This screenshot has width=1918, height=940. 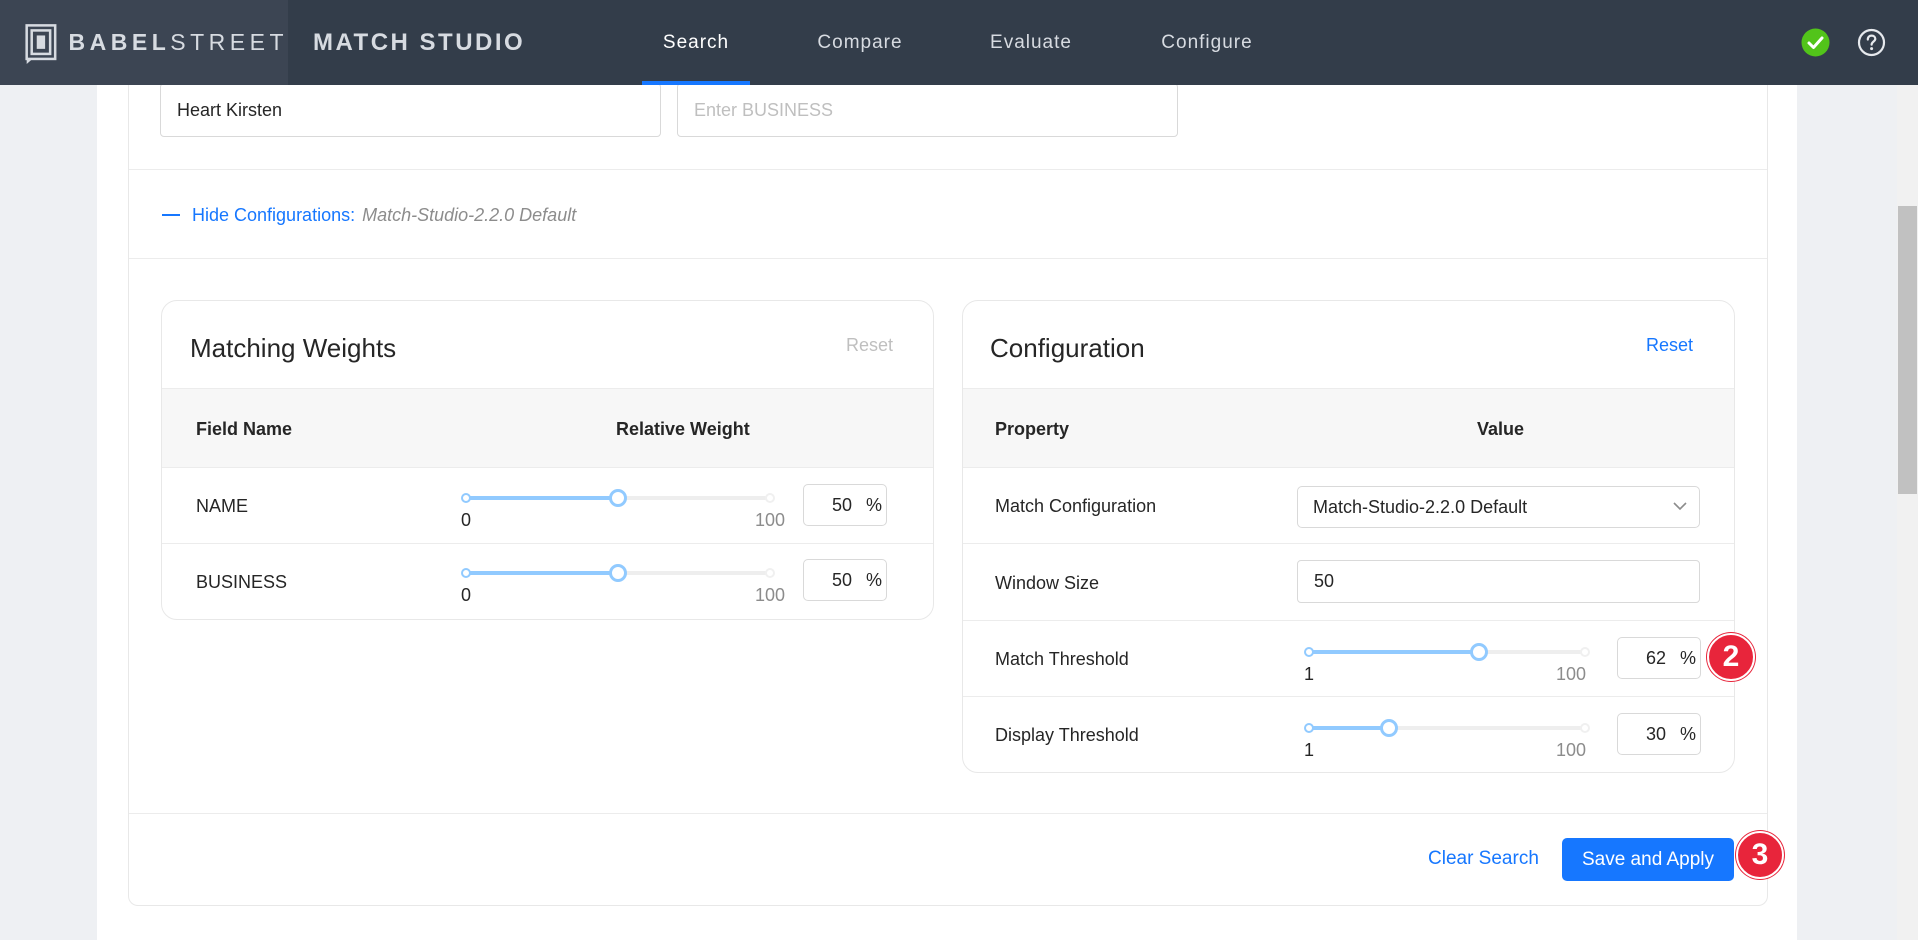 I want to click on display-threshold-slider: 1 100, so click(x=1447, y=739).